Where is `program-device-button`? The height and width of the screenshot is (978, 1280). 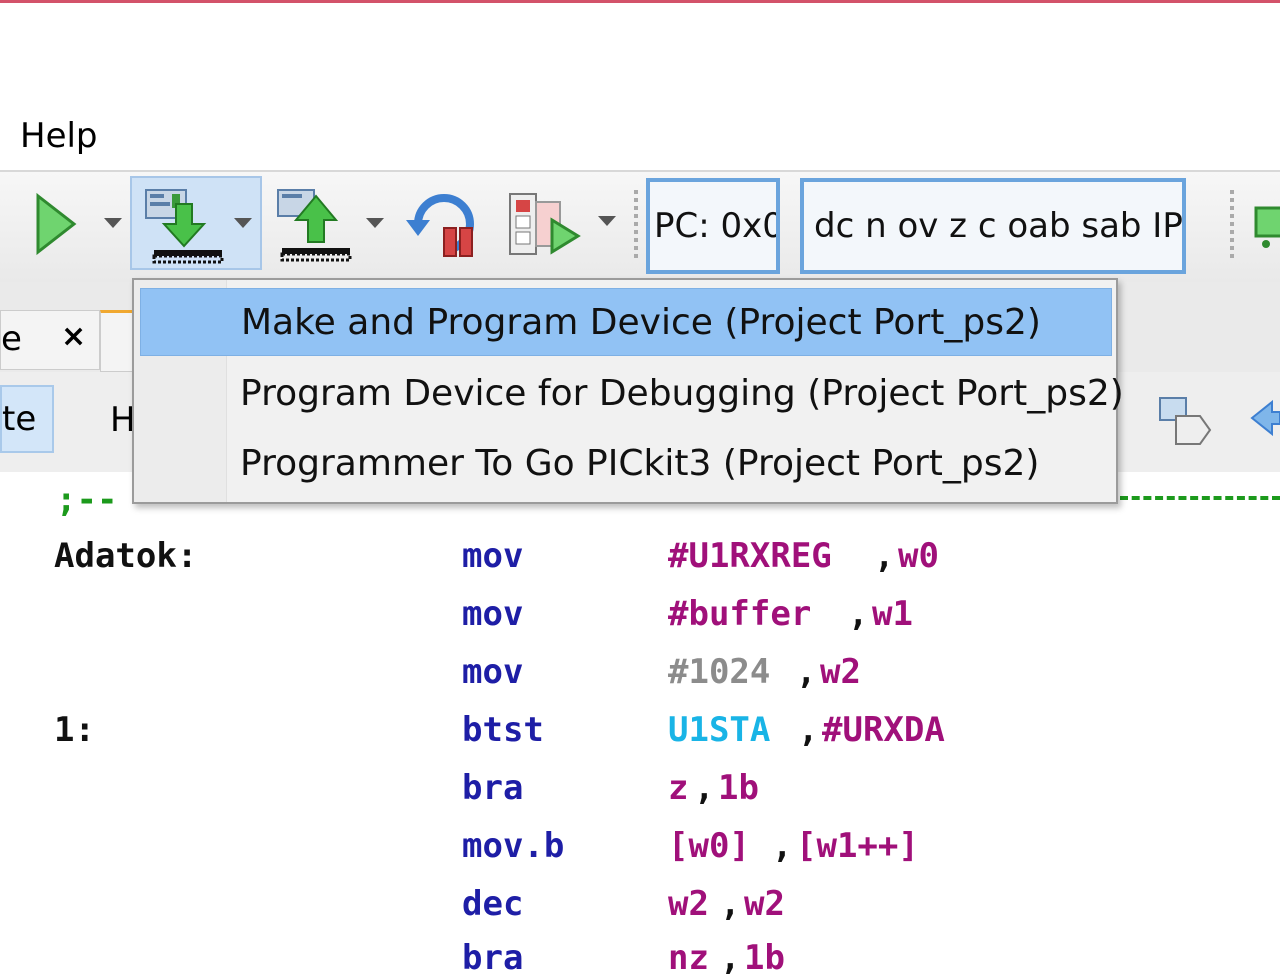
program-device-button is located at coordinates (196, 223).